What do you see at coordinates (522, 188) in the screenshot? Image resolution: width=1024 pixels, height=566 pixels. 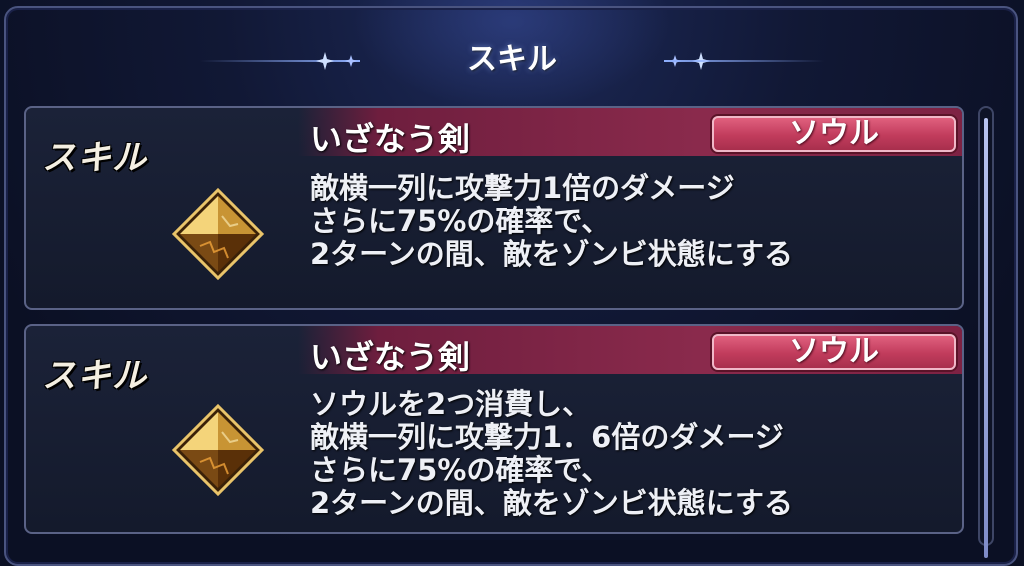 I see `description-line: 敵横一列に攻撃力1倍のダメージ` at bounding box center [522, 188].